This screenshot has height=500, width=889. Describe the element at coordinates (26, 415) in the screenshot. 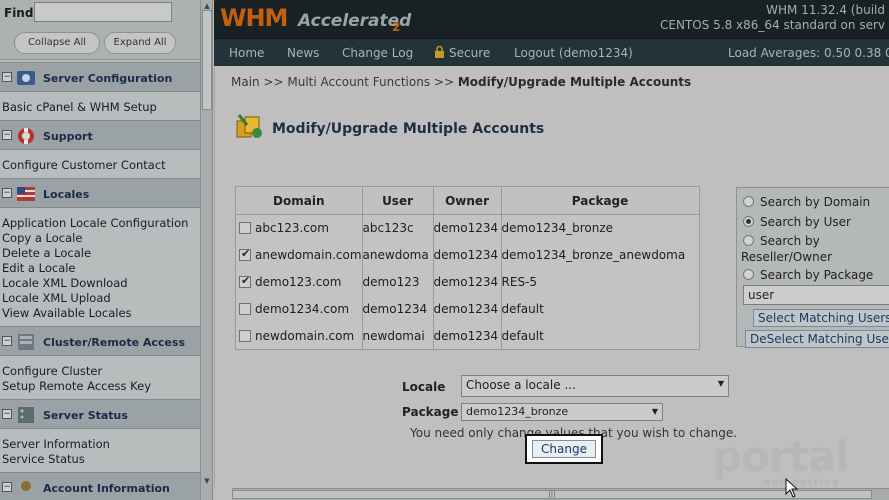

I see `server-status-icon` at that location.